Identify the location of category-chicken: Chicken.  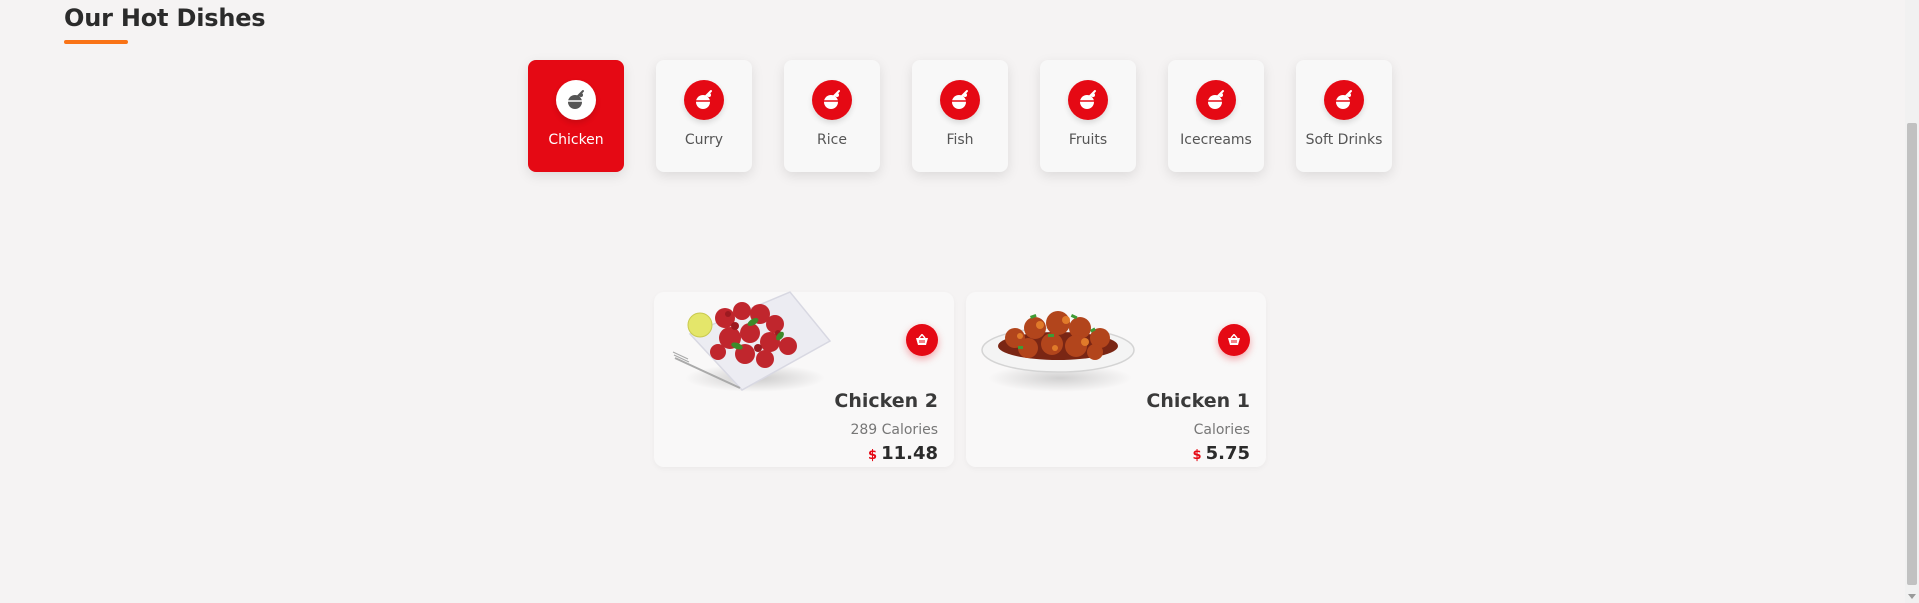
(576, 116).